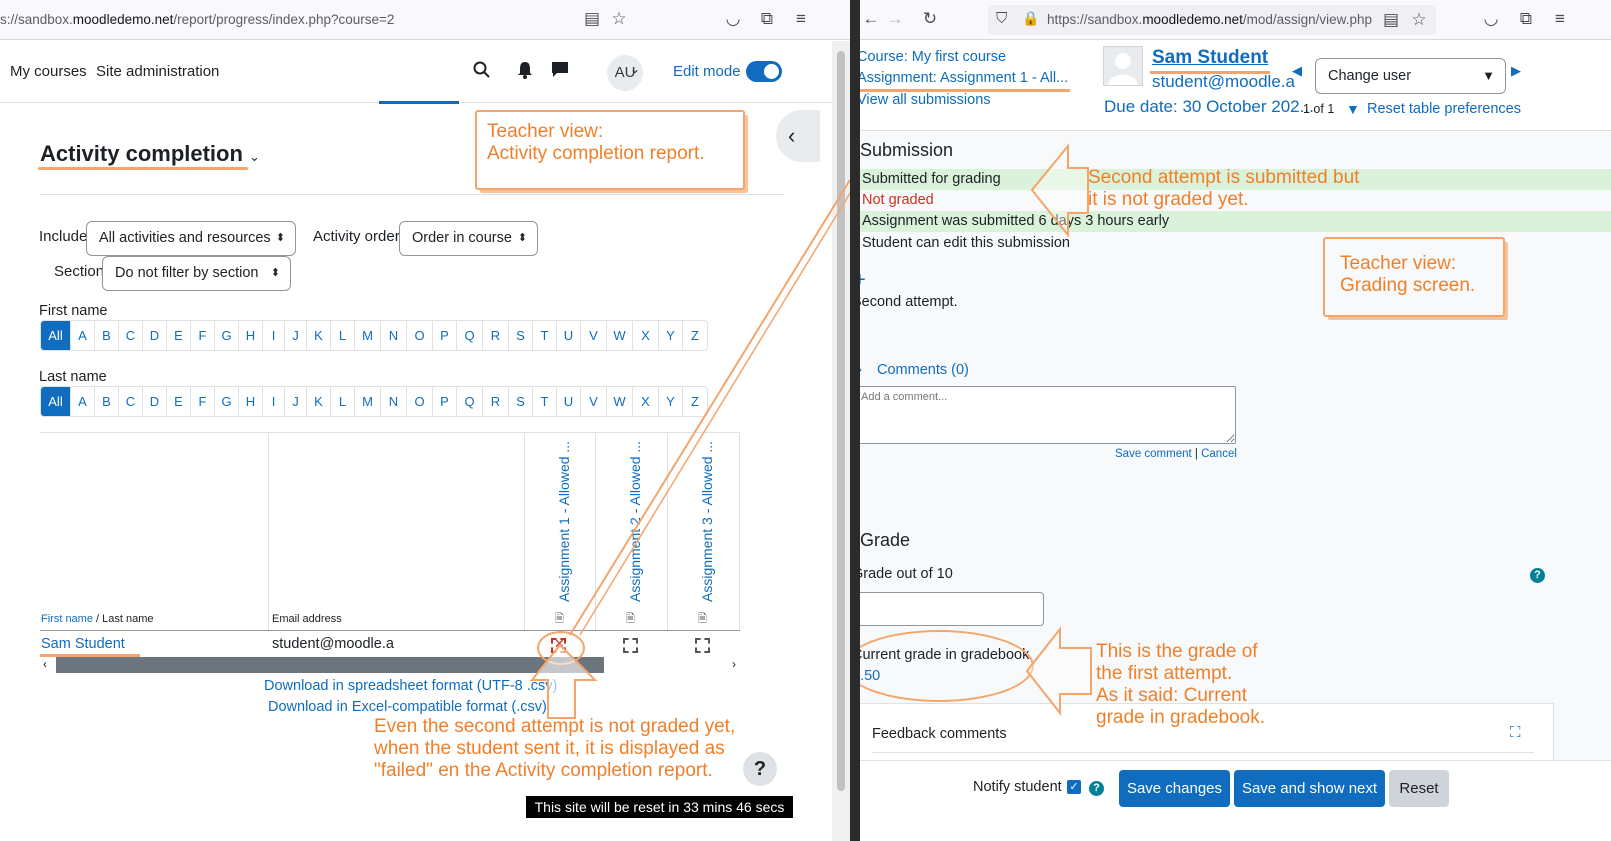  What do you see at coordinates (525, 70) in the screenshot?
I see `bell-icon` at bounding box center [525, 70].